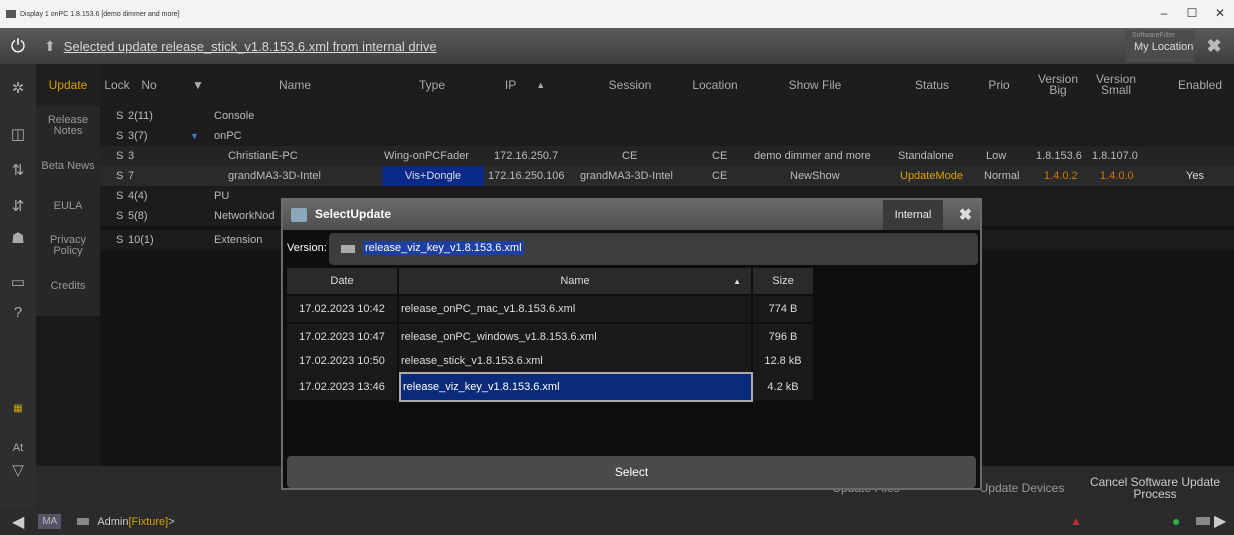 The width and height of the screenshot is (1234, 535). What do you see at coordinates (18, 408) in the screenshot?
I see `color-grid-icon: ▦` at bounding box center [18, 408].